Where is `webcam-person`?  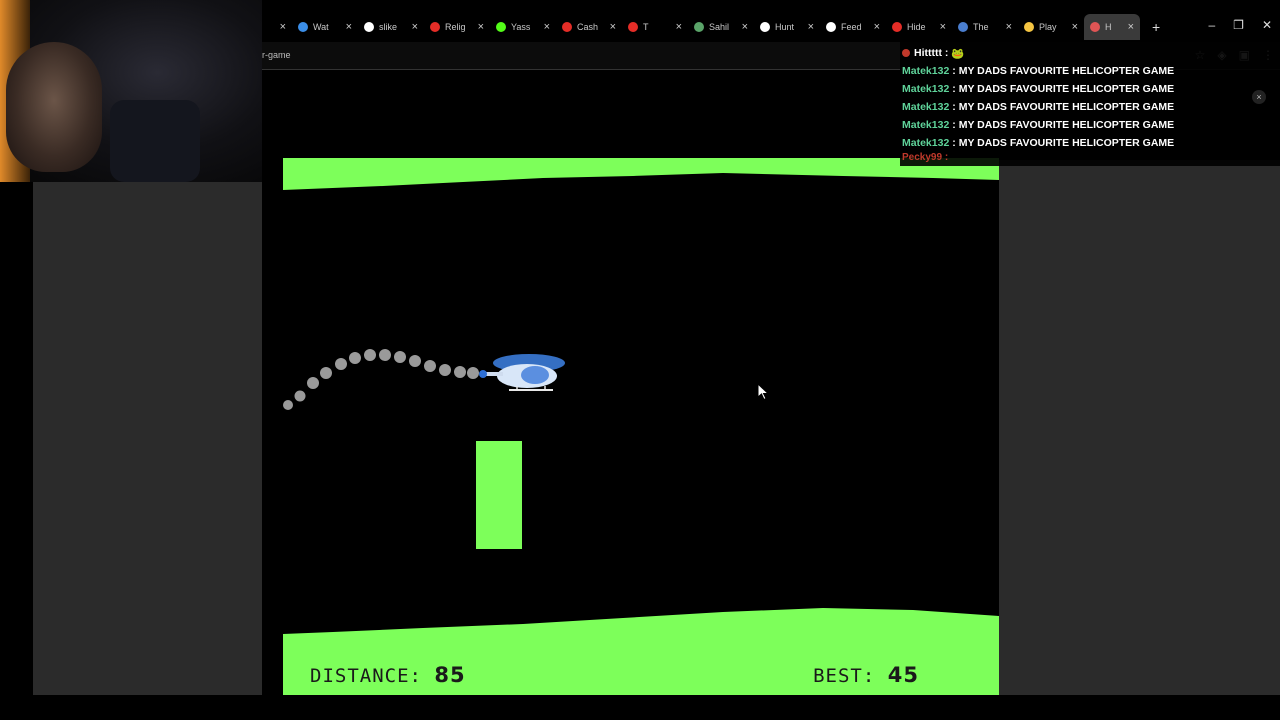 webcam-person is located at coordinates (54, 107).